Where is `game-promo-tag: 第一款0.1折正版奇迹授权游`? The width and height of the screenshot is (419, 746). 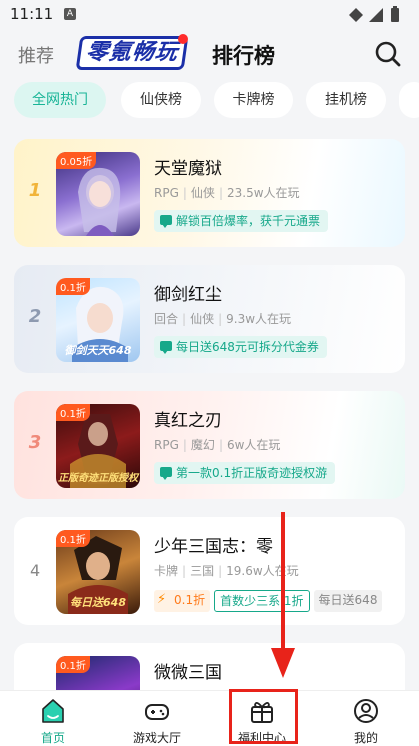 game-promo-tag: 第一款0.1折正版奇迹授权游 is located at coordinates (245, 473).